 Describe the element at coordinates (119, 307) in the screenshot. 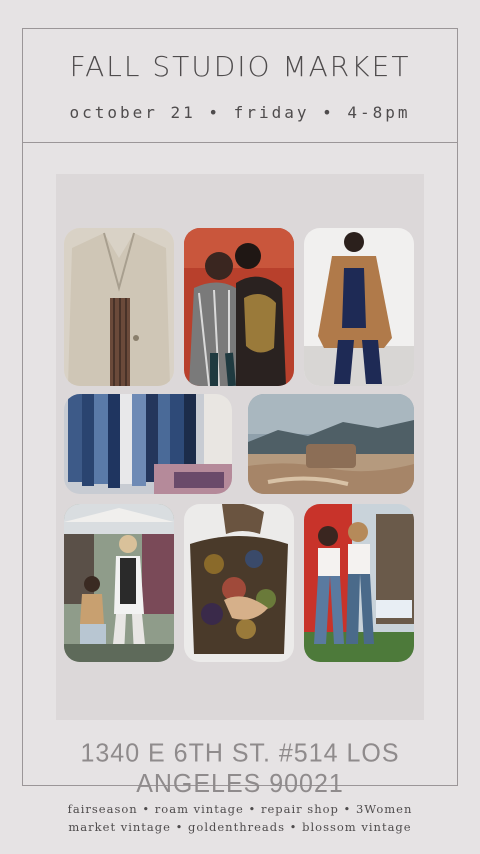

I see `linen-blazer-photo` at that location.